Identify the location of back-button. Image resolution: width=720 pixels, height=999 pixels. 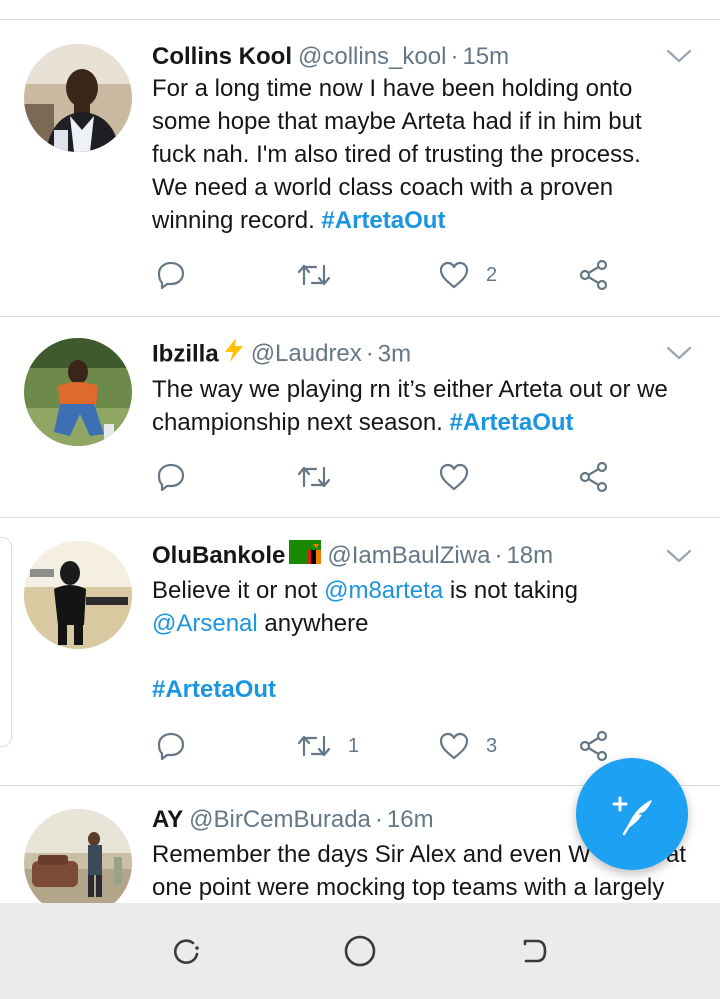
(534, 951).